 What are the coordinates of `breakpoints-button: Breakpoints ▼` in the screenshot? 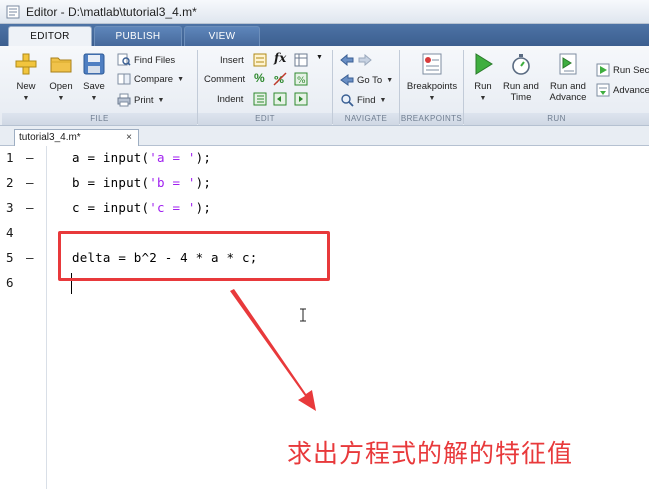 It's located at (432, 79).